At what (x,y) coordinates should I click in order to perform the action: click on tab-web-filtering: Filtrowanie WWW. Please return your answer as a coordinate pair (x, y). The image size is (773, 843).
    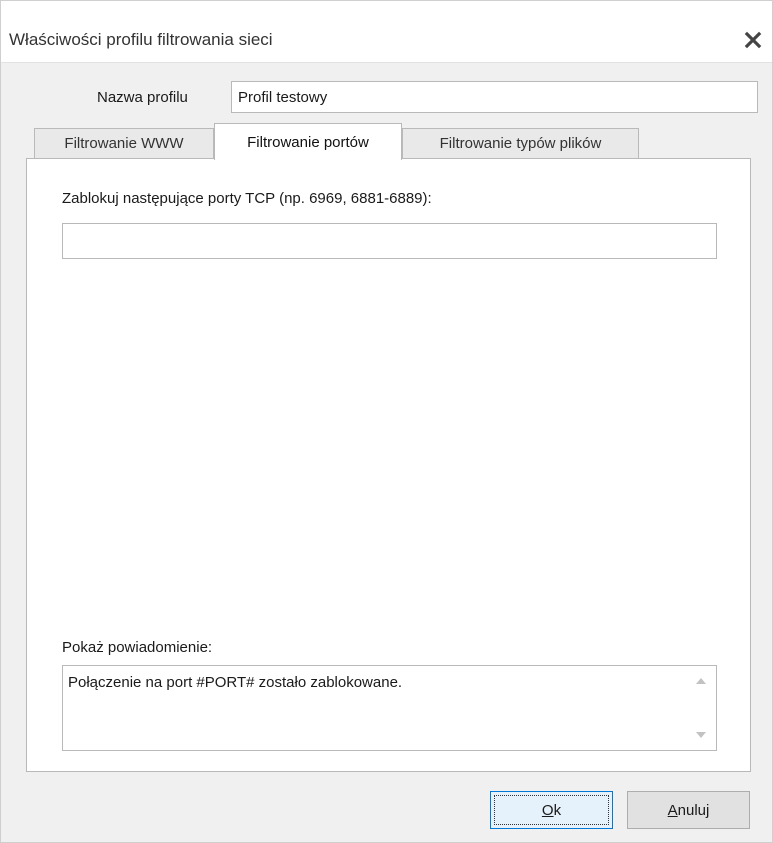
    Looking at the image, I should click on (124, 143).